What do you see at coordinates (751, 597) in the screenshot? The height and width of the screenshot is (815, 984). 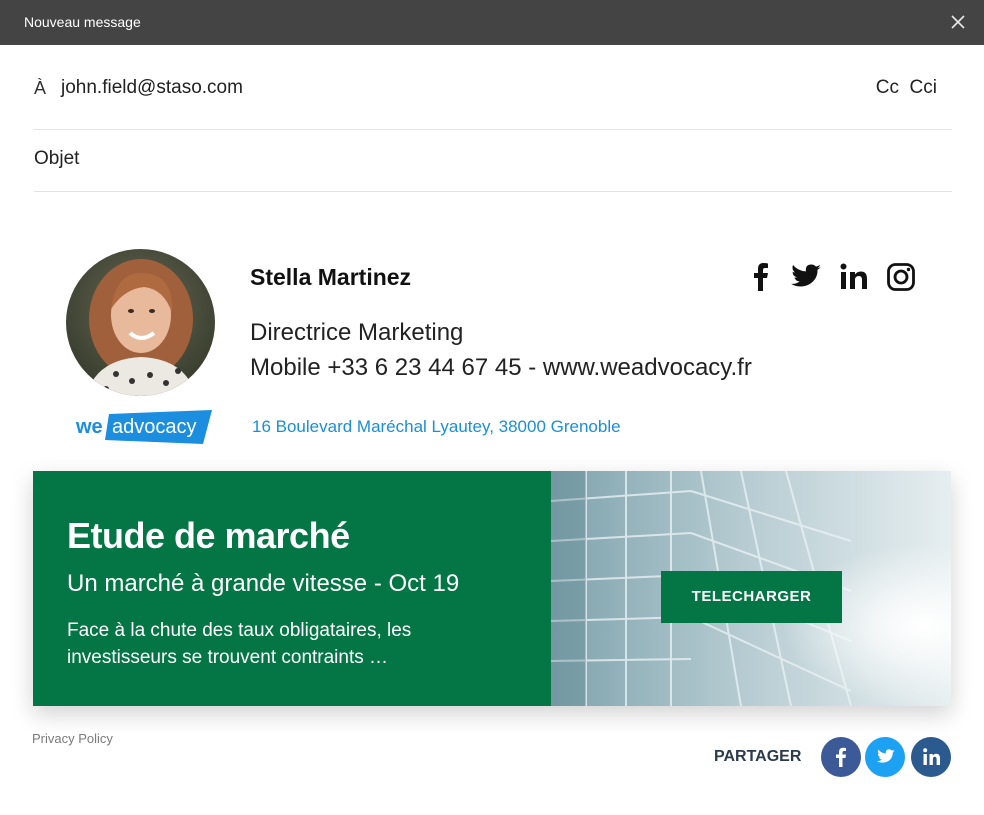 I see `download-button: TELECHARGER` at bounding box center [751, 597].